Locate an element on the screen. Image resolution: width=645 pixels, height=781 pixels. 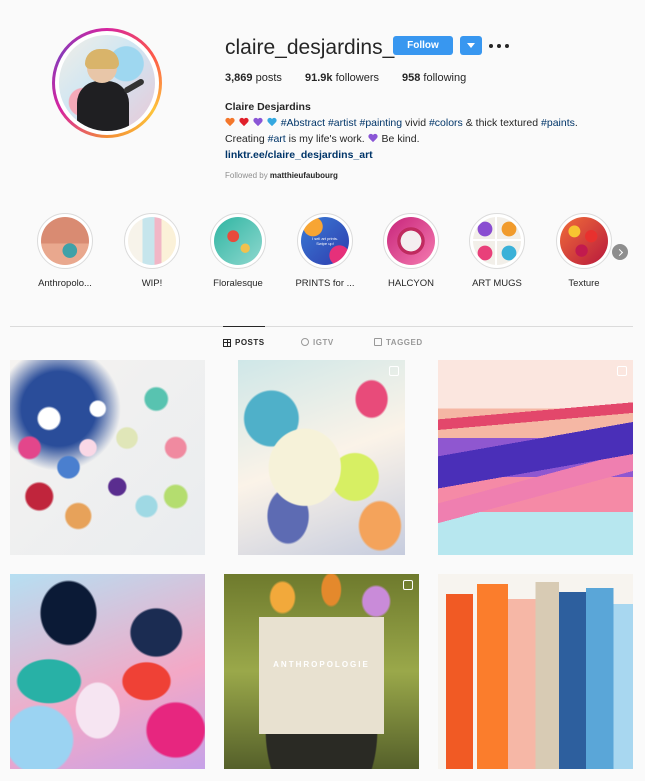
tab-tagged: TAGGED is located at coordinates (398, 342).